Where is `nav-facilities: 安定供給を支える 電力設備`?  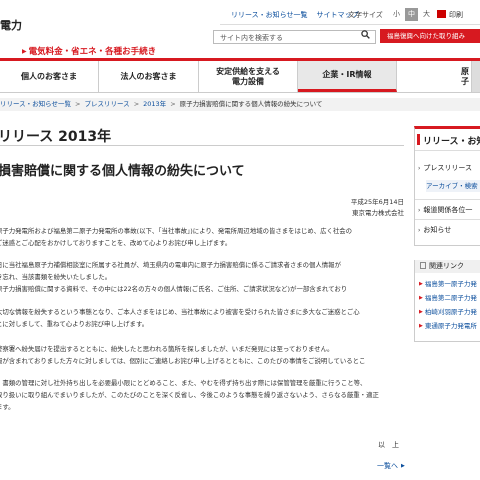 nav-facilities: 安定供給を支える 電力設備 is located at coordinates (248, 76).